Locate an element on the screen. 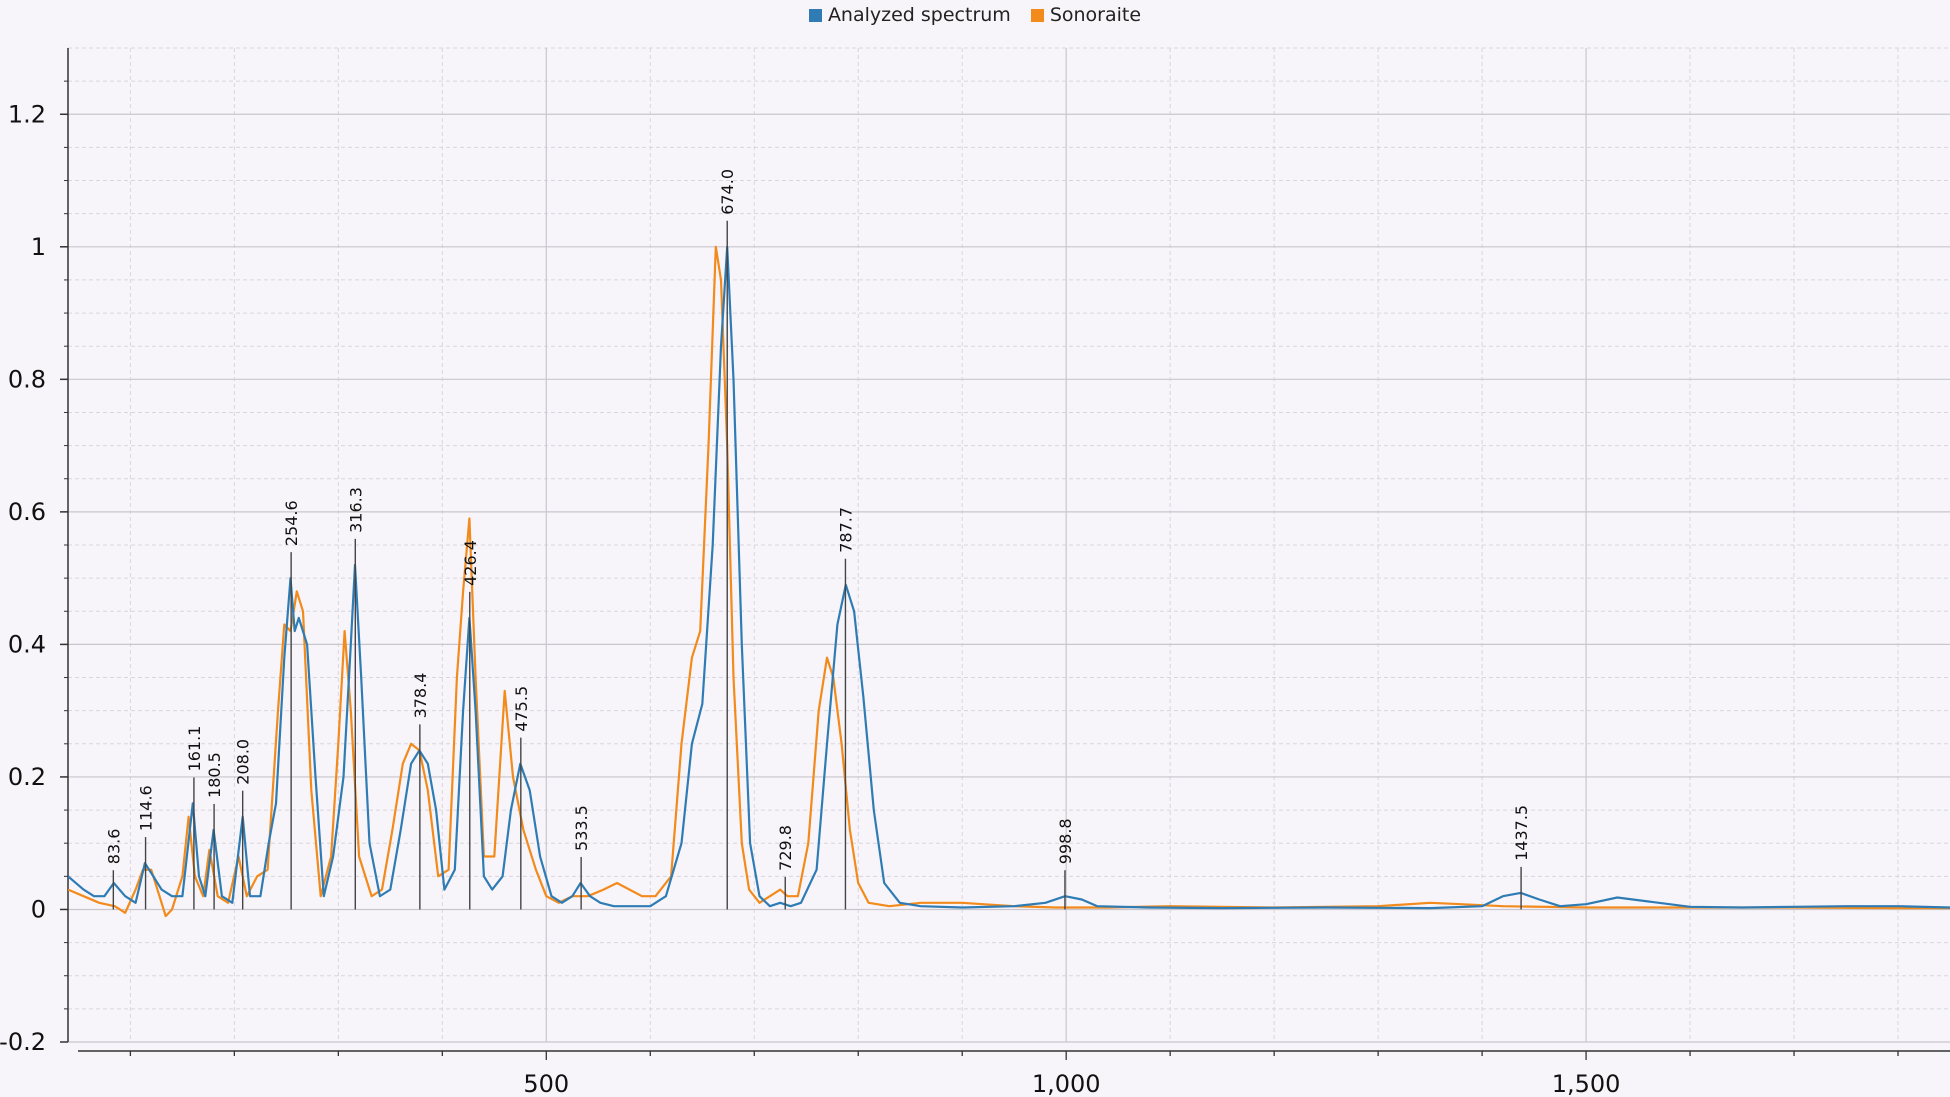 This screenshot has height=1097, width=1950. peak-label: 998.8 is located at coordinates (1065, 841).